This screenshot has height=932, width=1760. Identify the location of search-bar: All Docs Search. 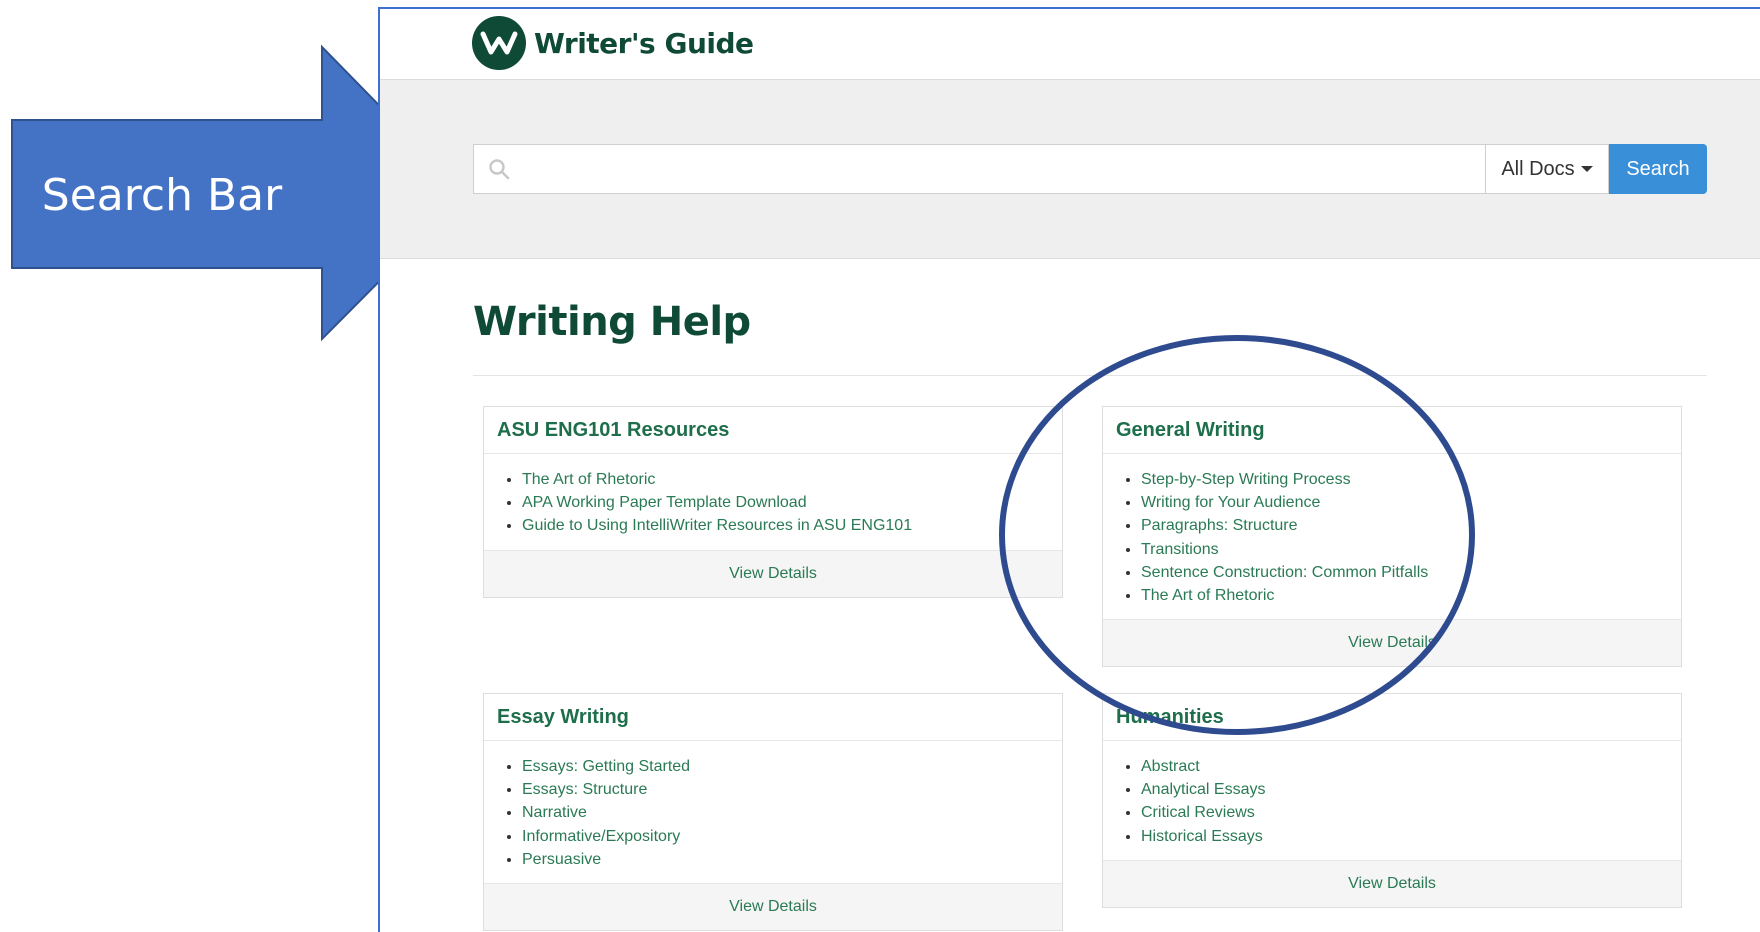
(1090, 169).